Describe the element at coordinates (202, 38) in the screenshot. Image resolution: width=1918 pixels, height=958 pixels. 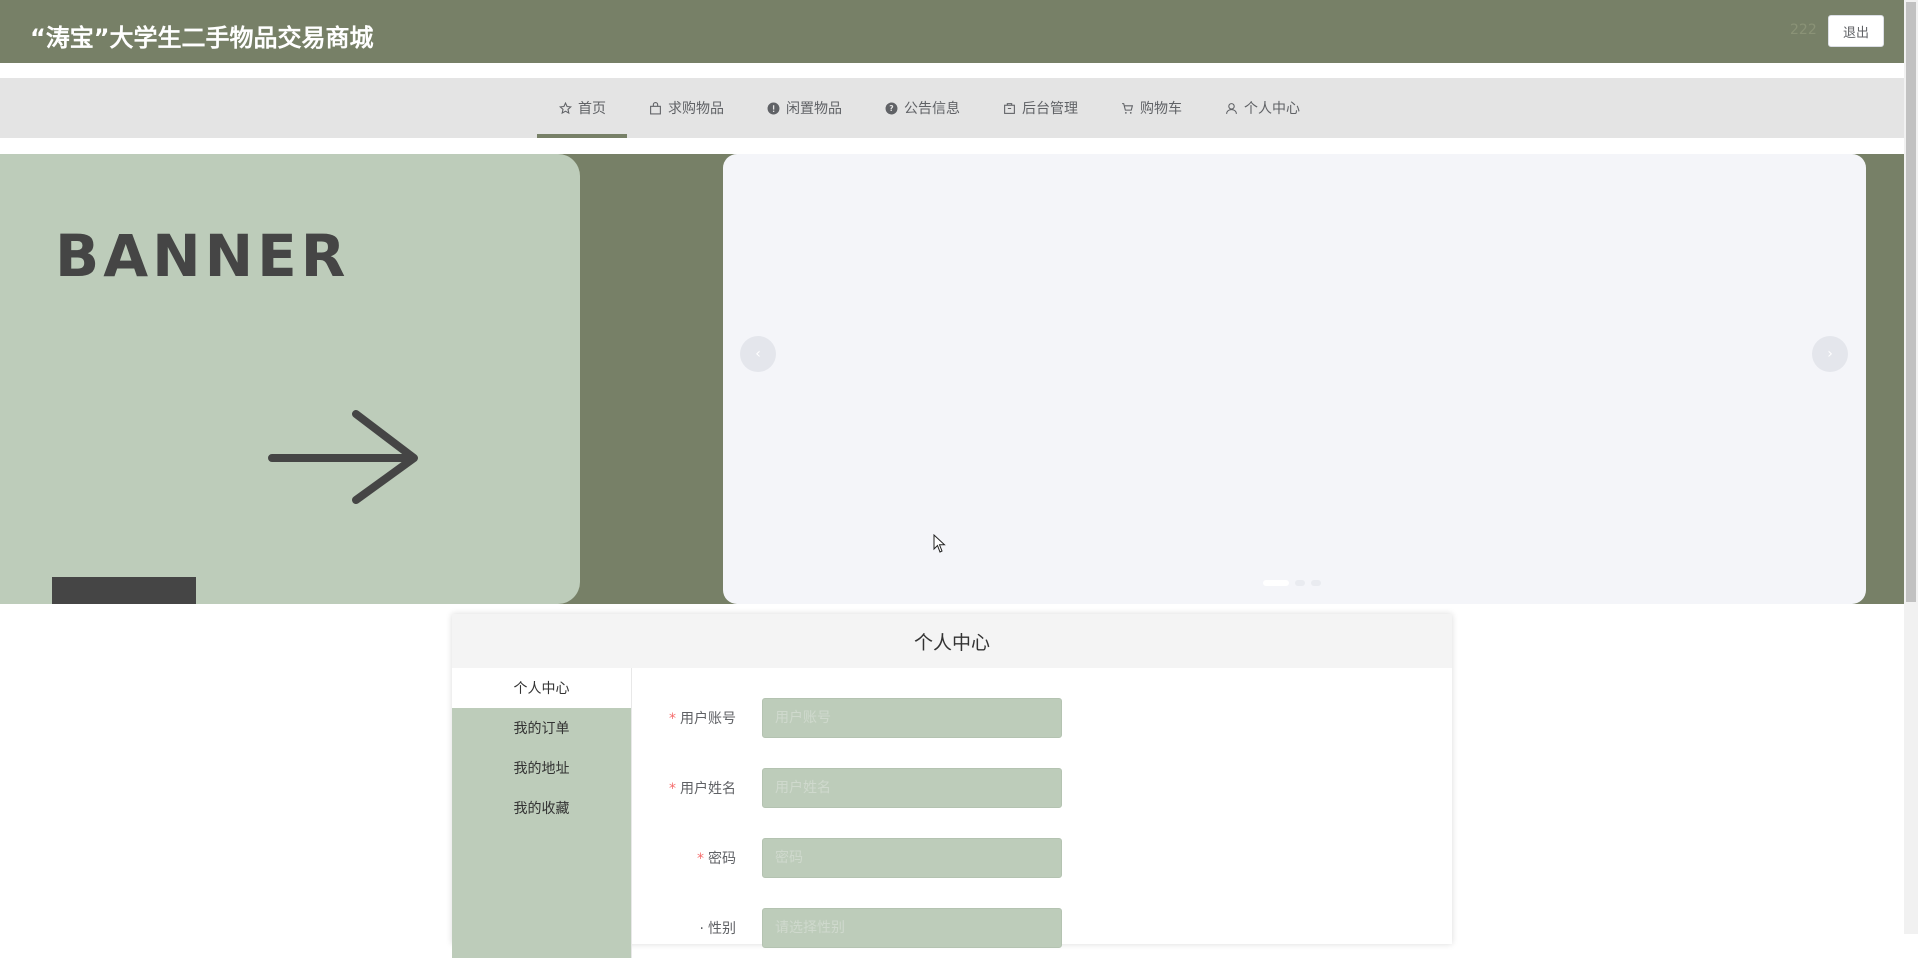
I see `site-title: “涛宝”大学生二手物品交易商城` at that location.